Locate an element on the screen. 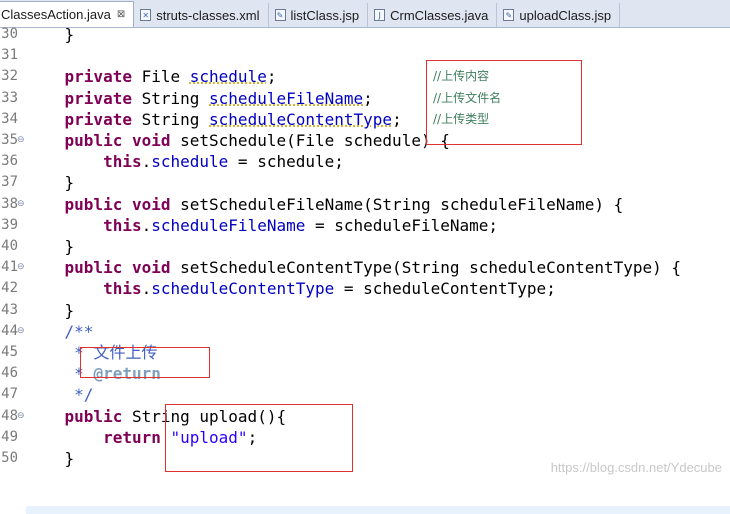 This screenshot has height=514, width=730. line-number: 46 is located at coordinates (13, 373).